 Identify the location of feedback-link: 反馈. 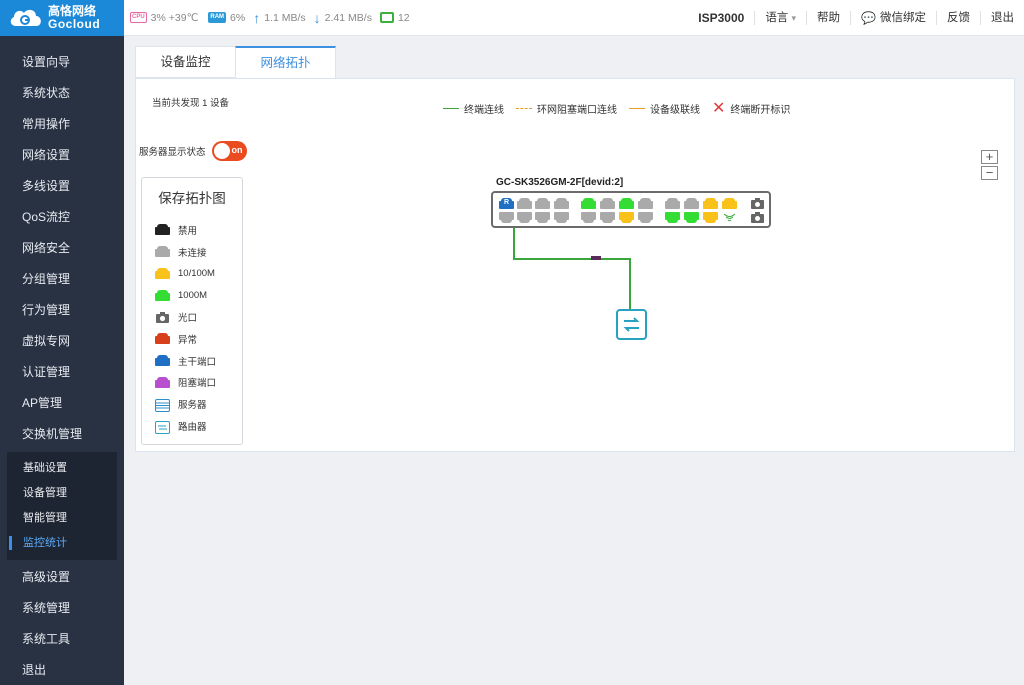
(958, 17).